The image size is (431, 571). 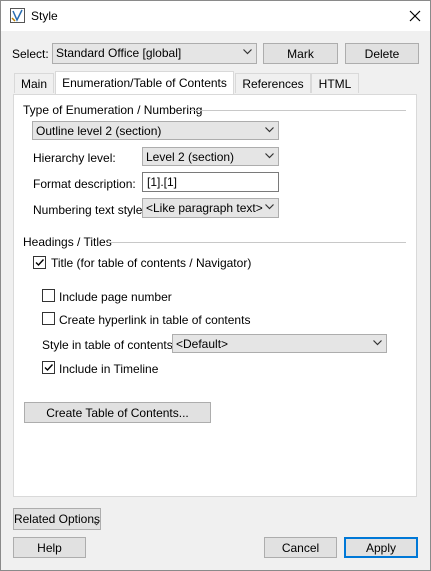 I want to click on title-bar: Style, so click(x=215, y=16).